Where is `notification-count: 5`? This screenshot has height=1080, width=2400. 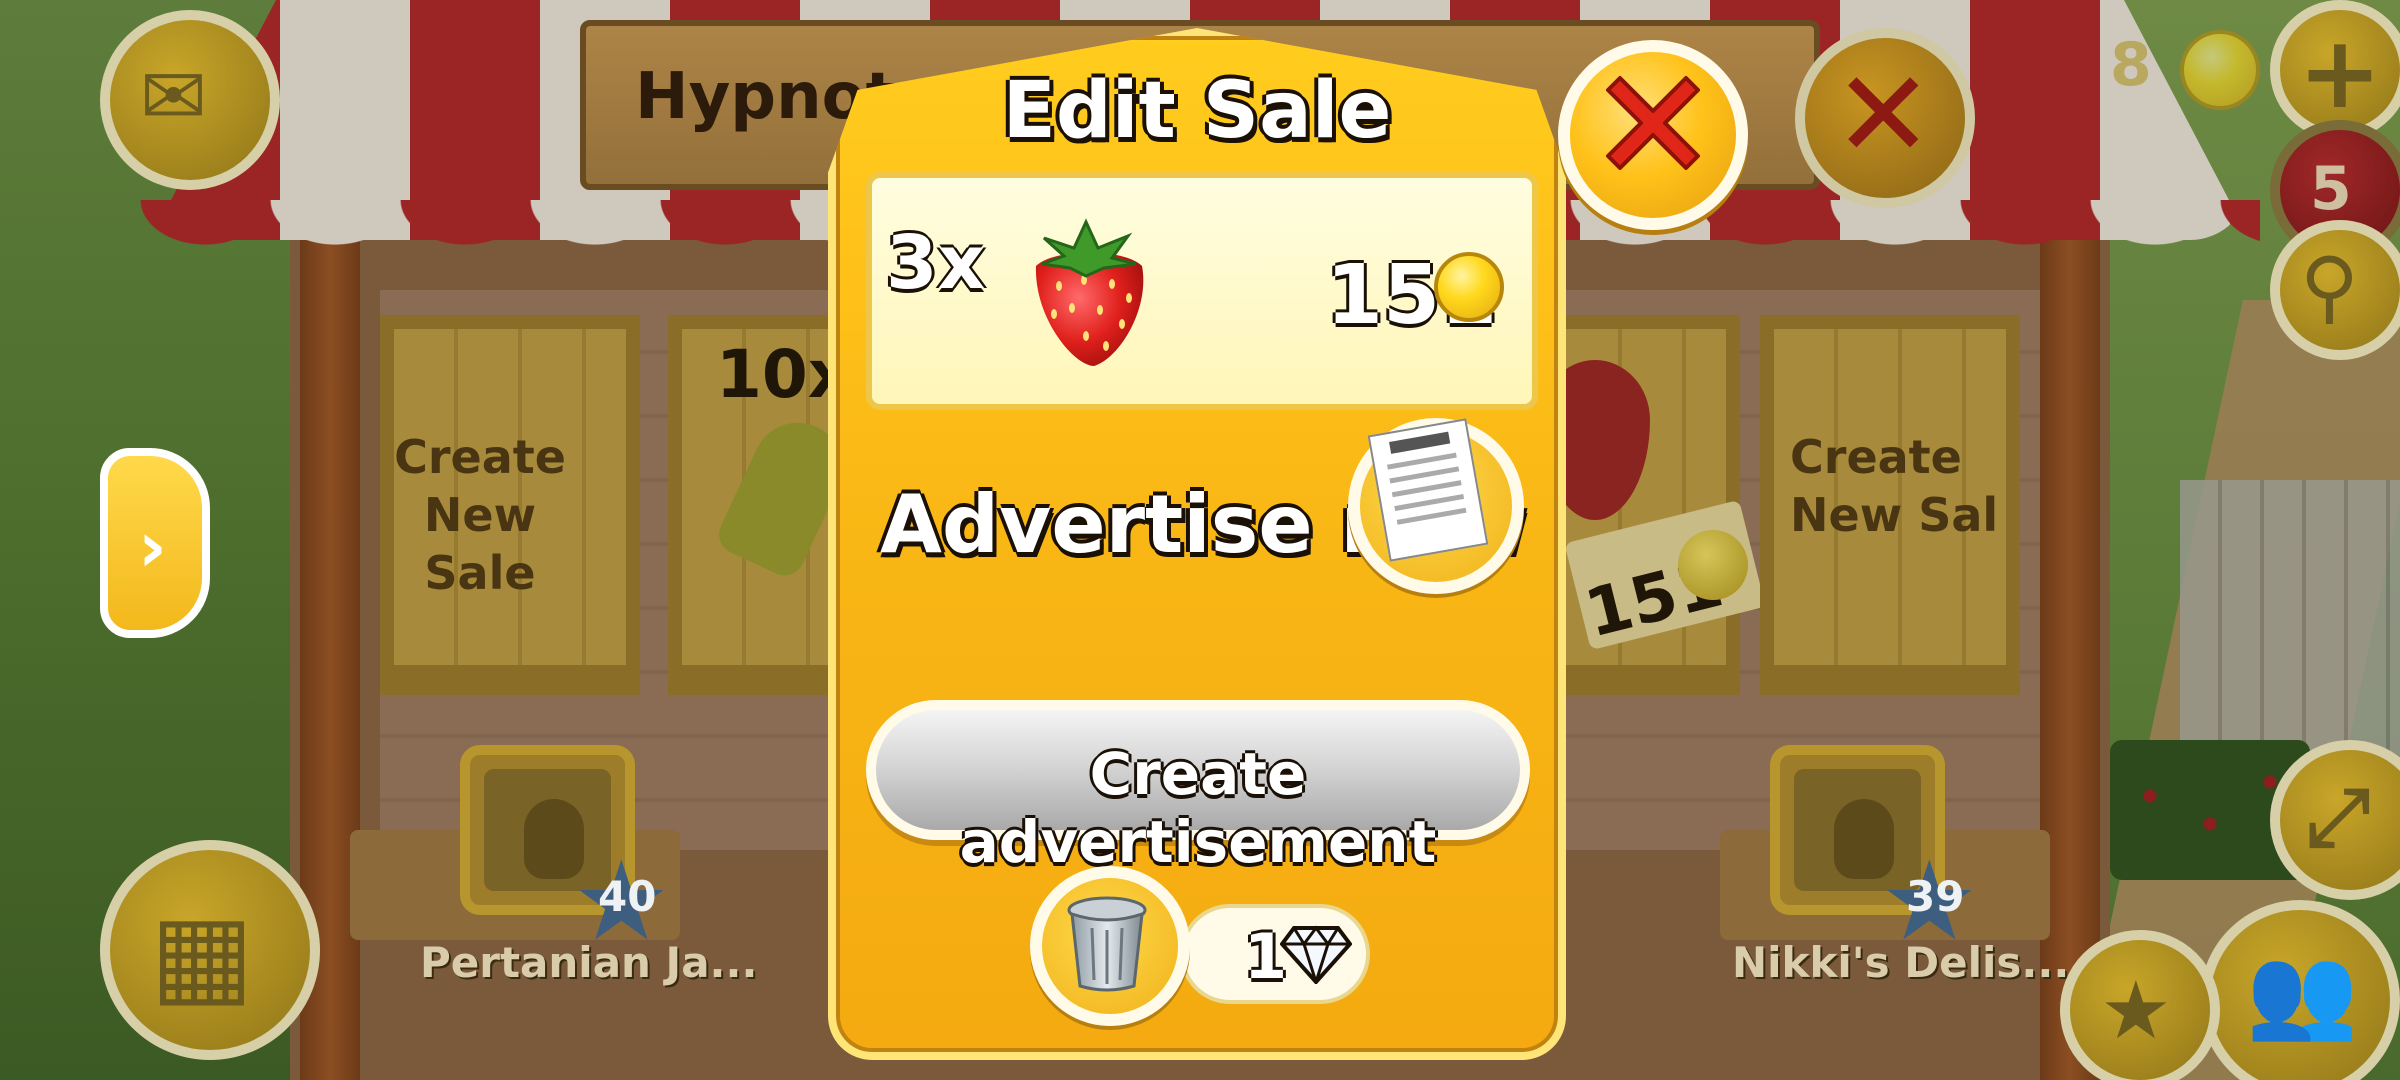 notification-count: 5 is located at coordinates (2331, 189).